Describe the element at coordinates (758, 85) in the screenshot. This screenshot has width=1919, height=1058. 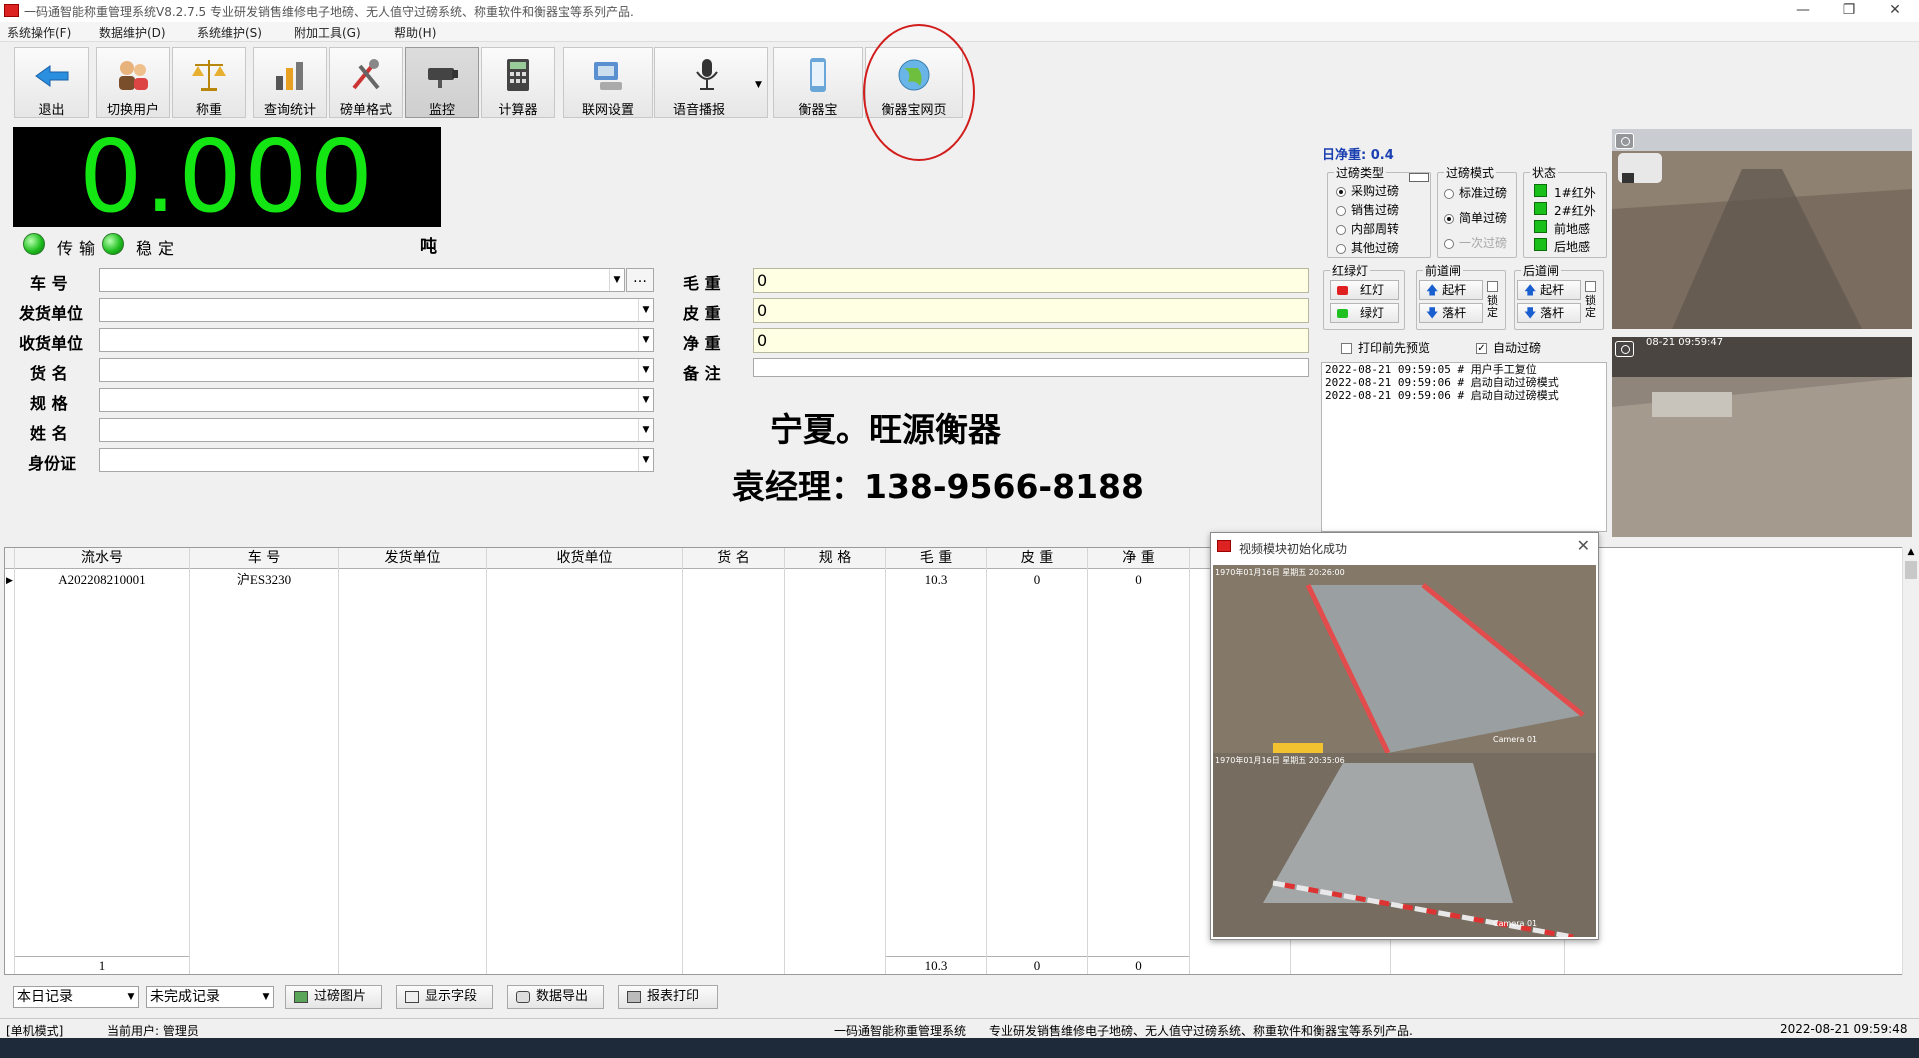
I see `voice-dropdown-icon: ▼` at that location.